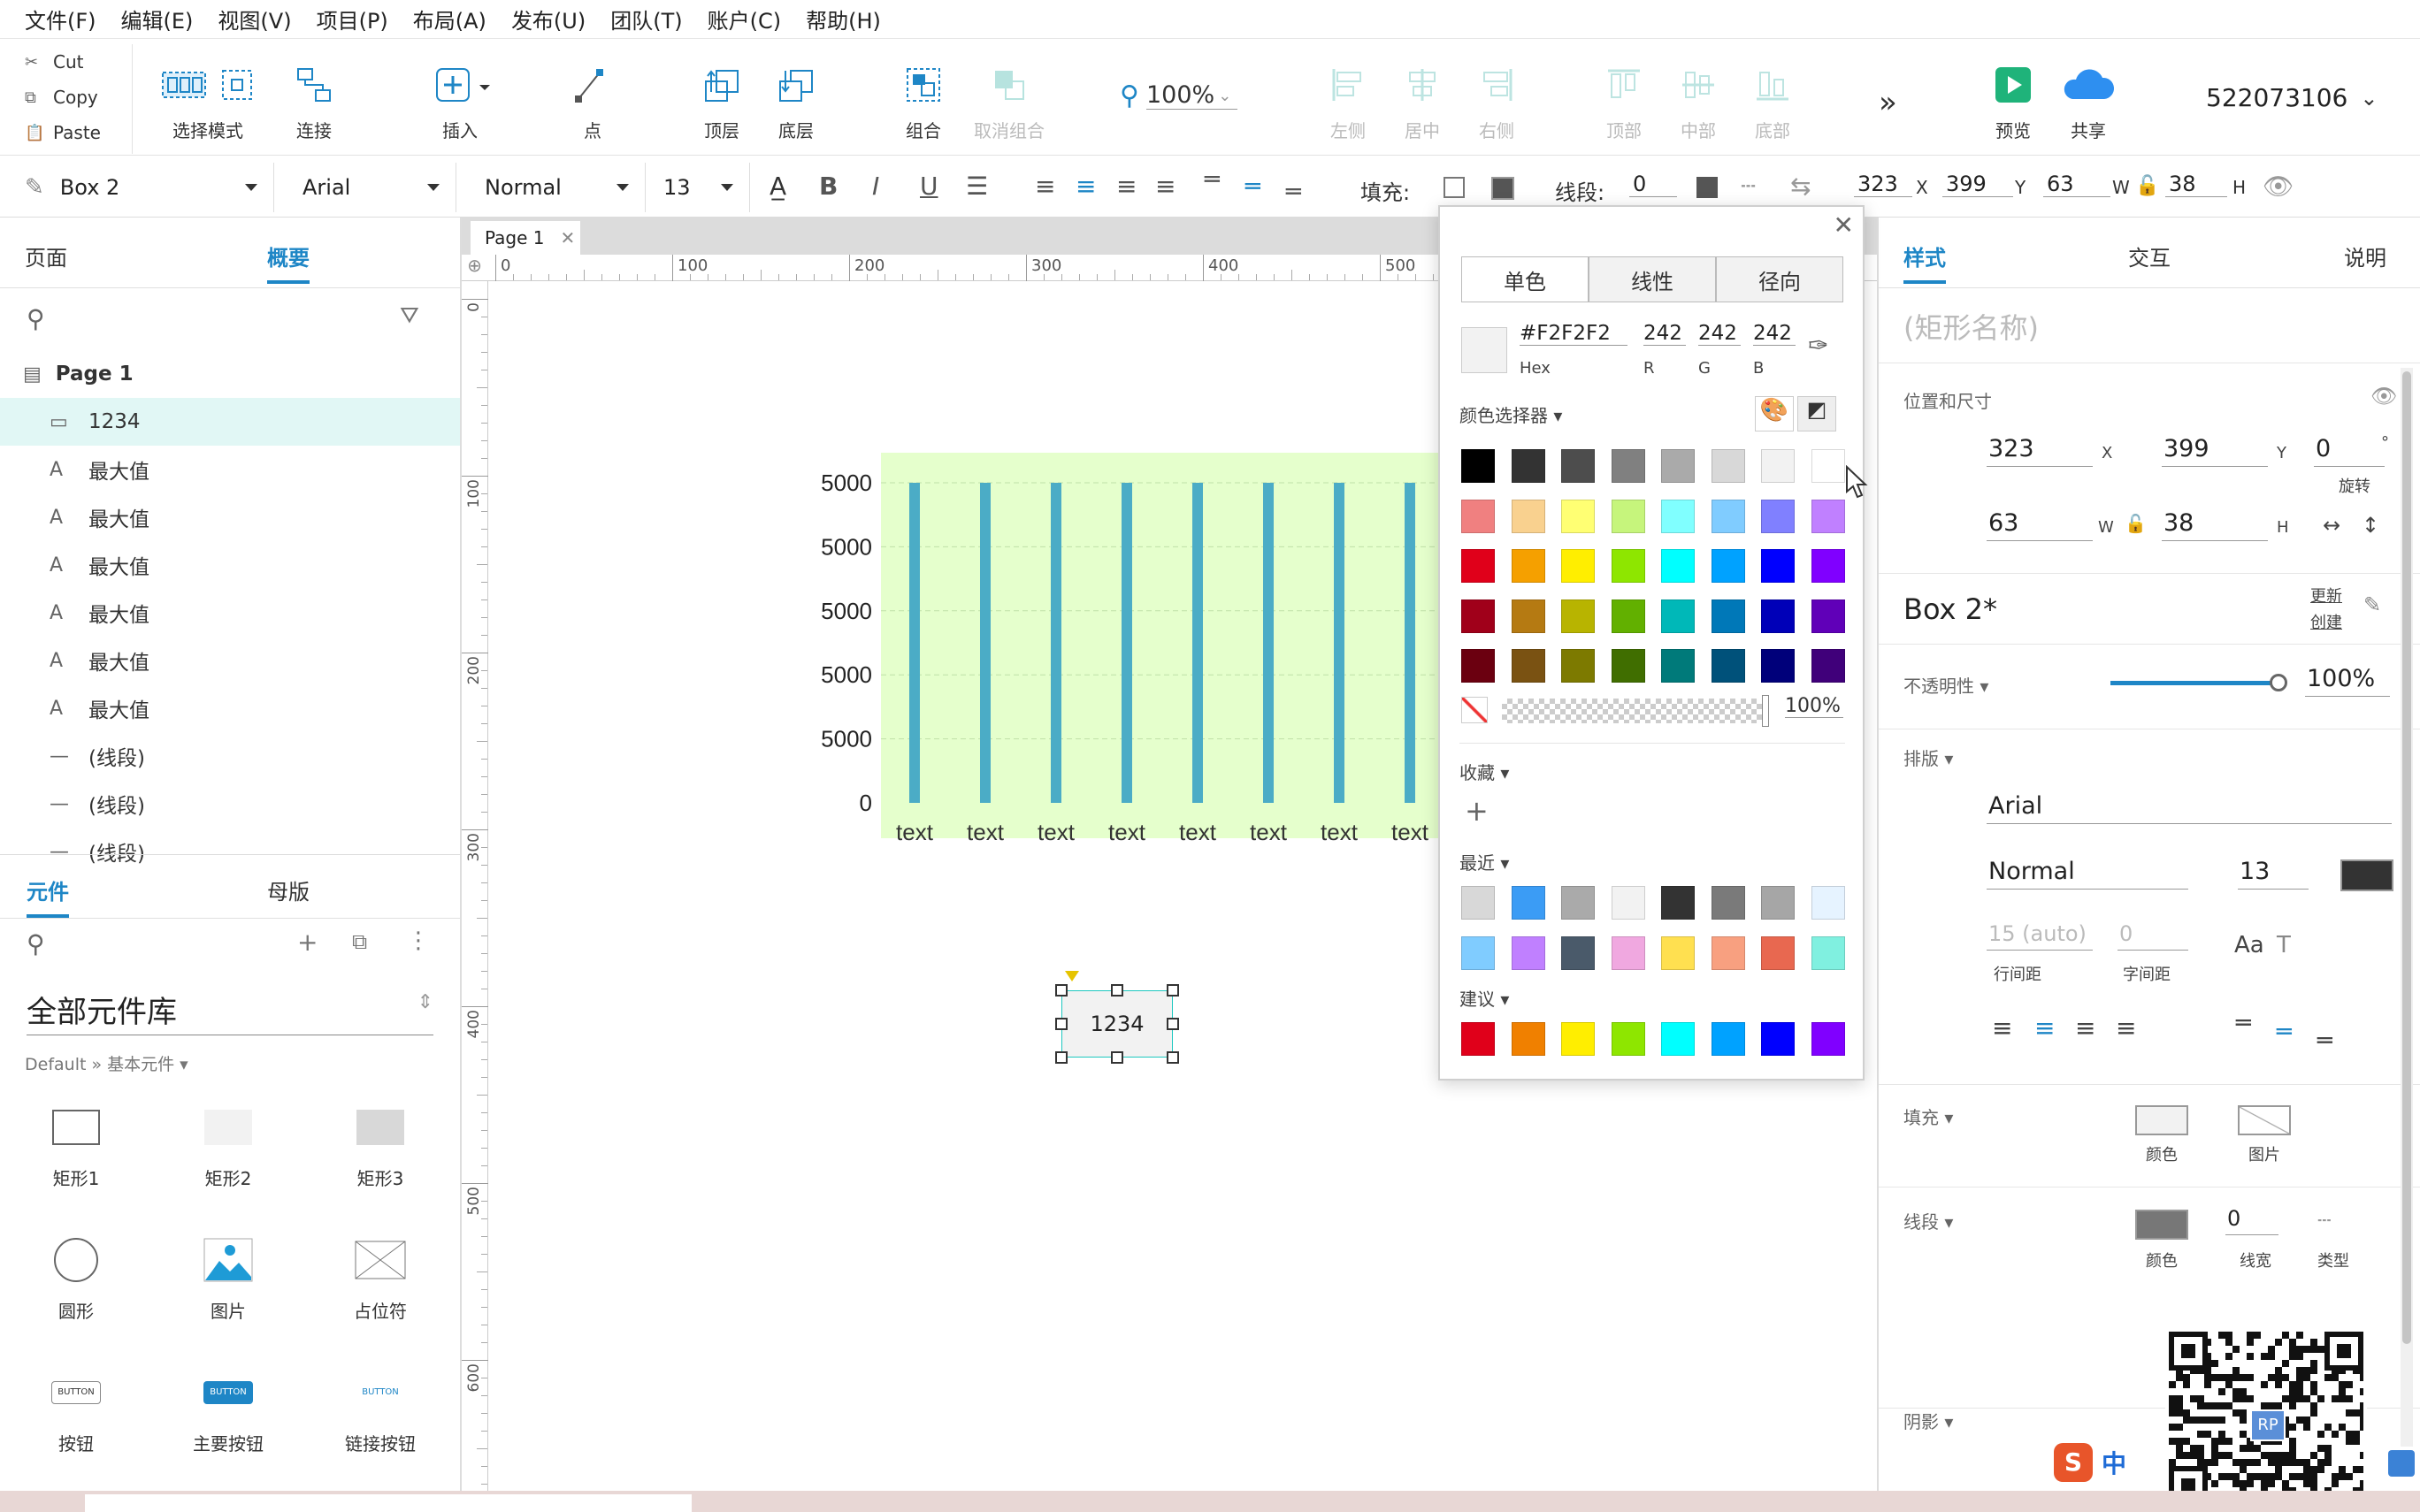 This screenshot has width=2420, height=1512. What do you see at coordinates (2215, 451) in the screenshot?
I see `y-field: 399` at bounding box center [2215, 451].